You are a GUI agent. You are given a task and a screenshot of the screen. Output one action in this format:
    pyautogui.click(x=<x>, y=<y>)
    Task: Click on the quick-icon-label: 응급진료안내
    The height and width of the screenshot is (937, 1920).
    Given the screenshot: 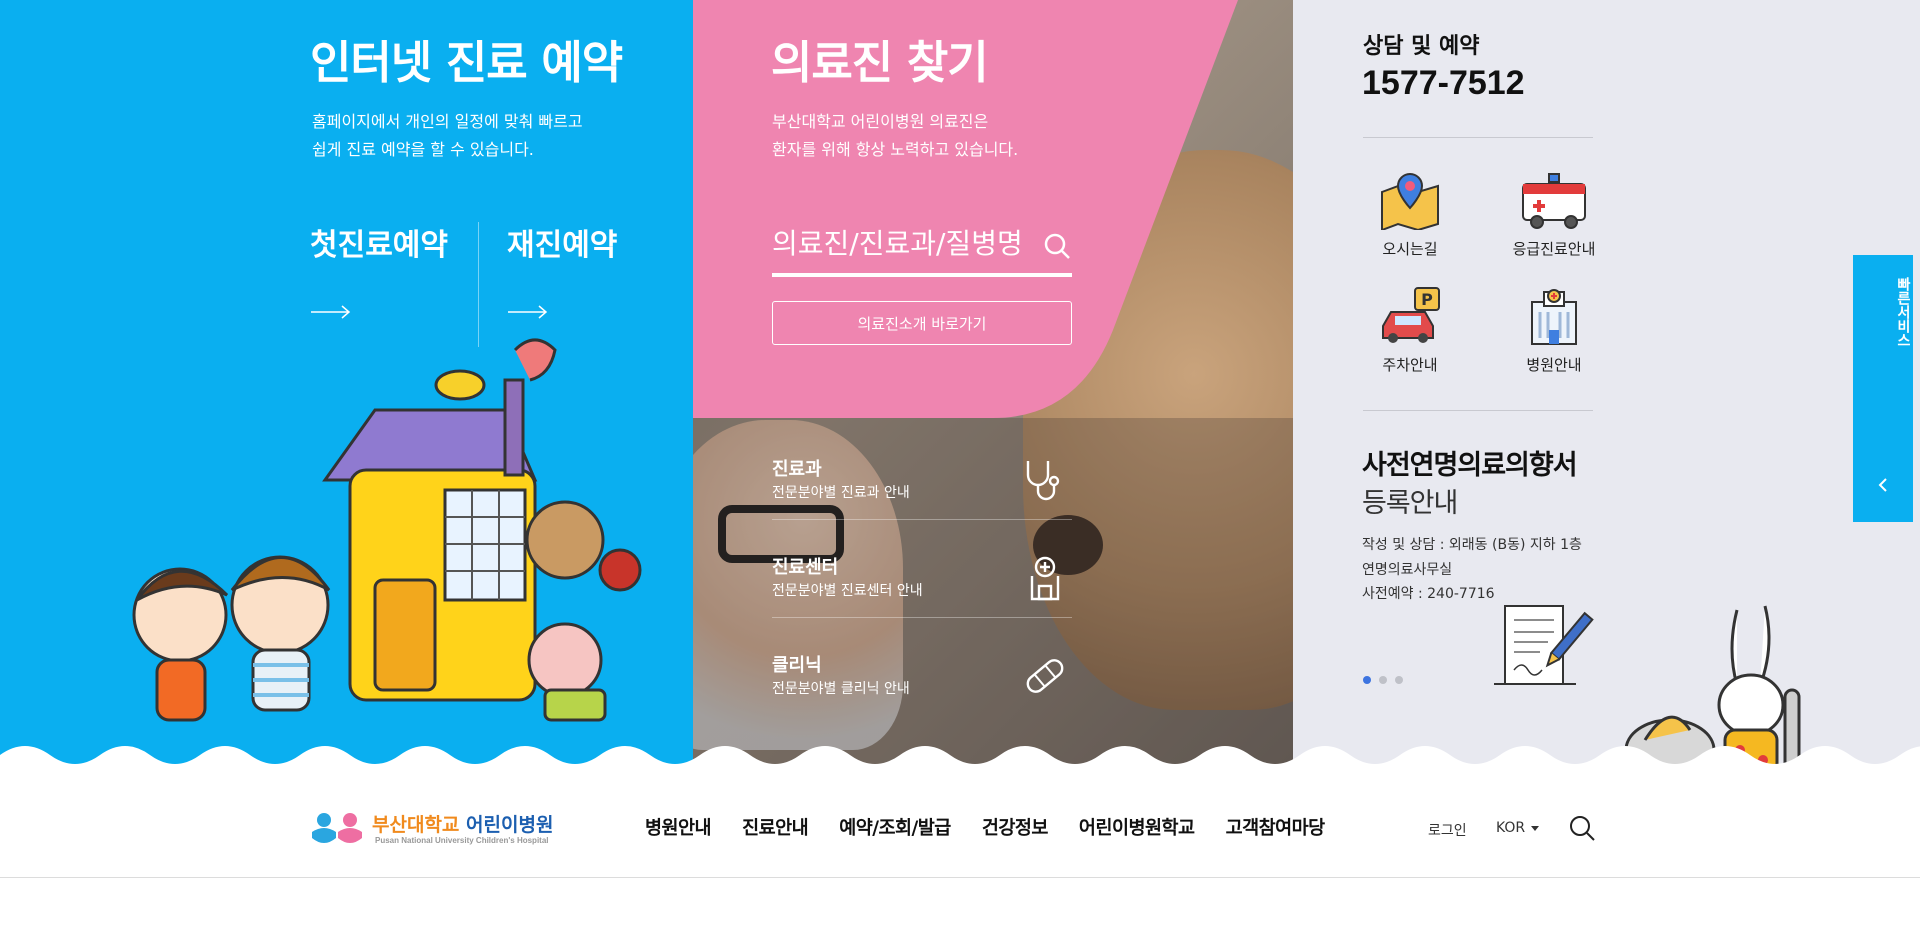 What is the action you would take?
    pyautogui.click(x=1554, y=249)
    